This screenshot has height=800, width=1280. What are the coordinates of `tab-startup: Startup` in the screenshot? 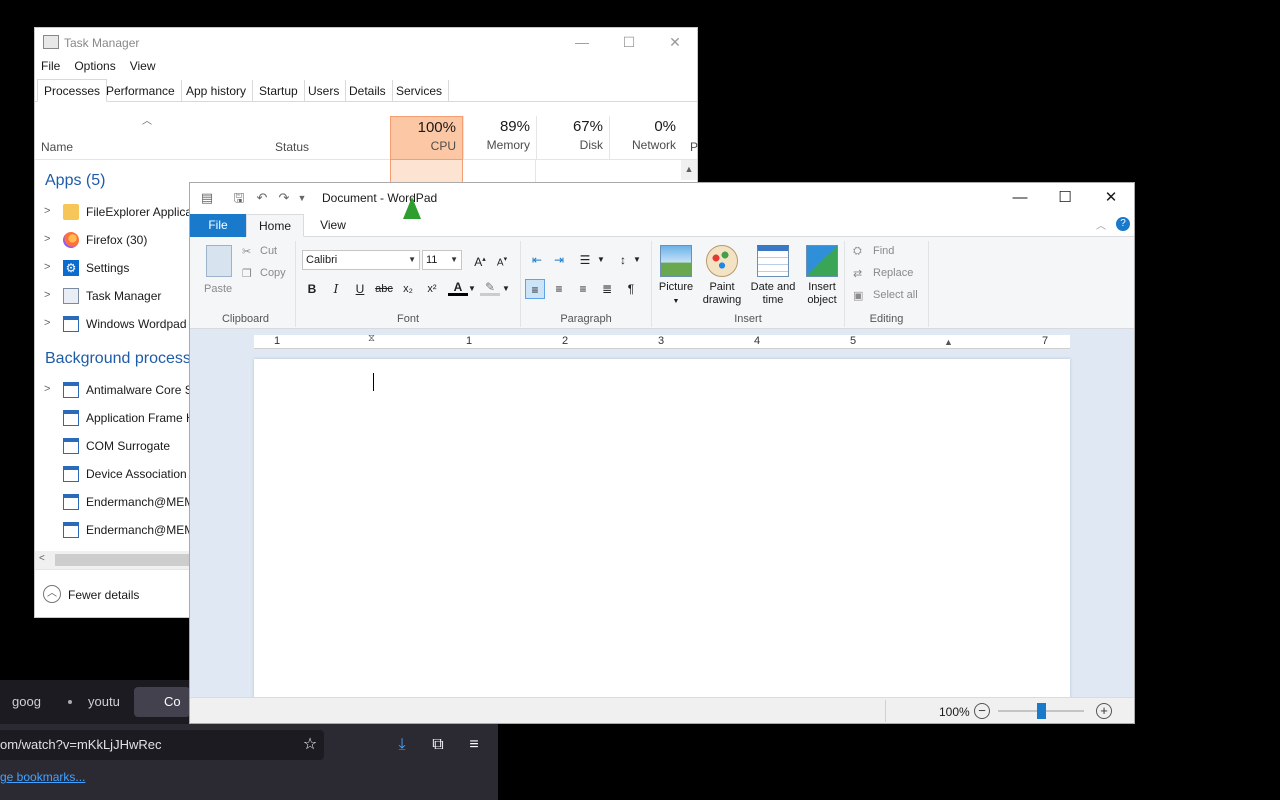 It's located at (279, 91).